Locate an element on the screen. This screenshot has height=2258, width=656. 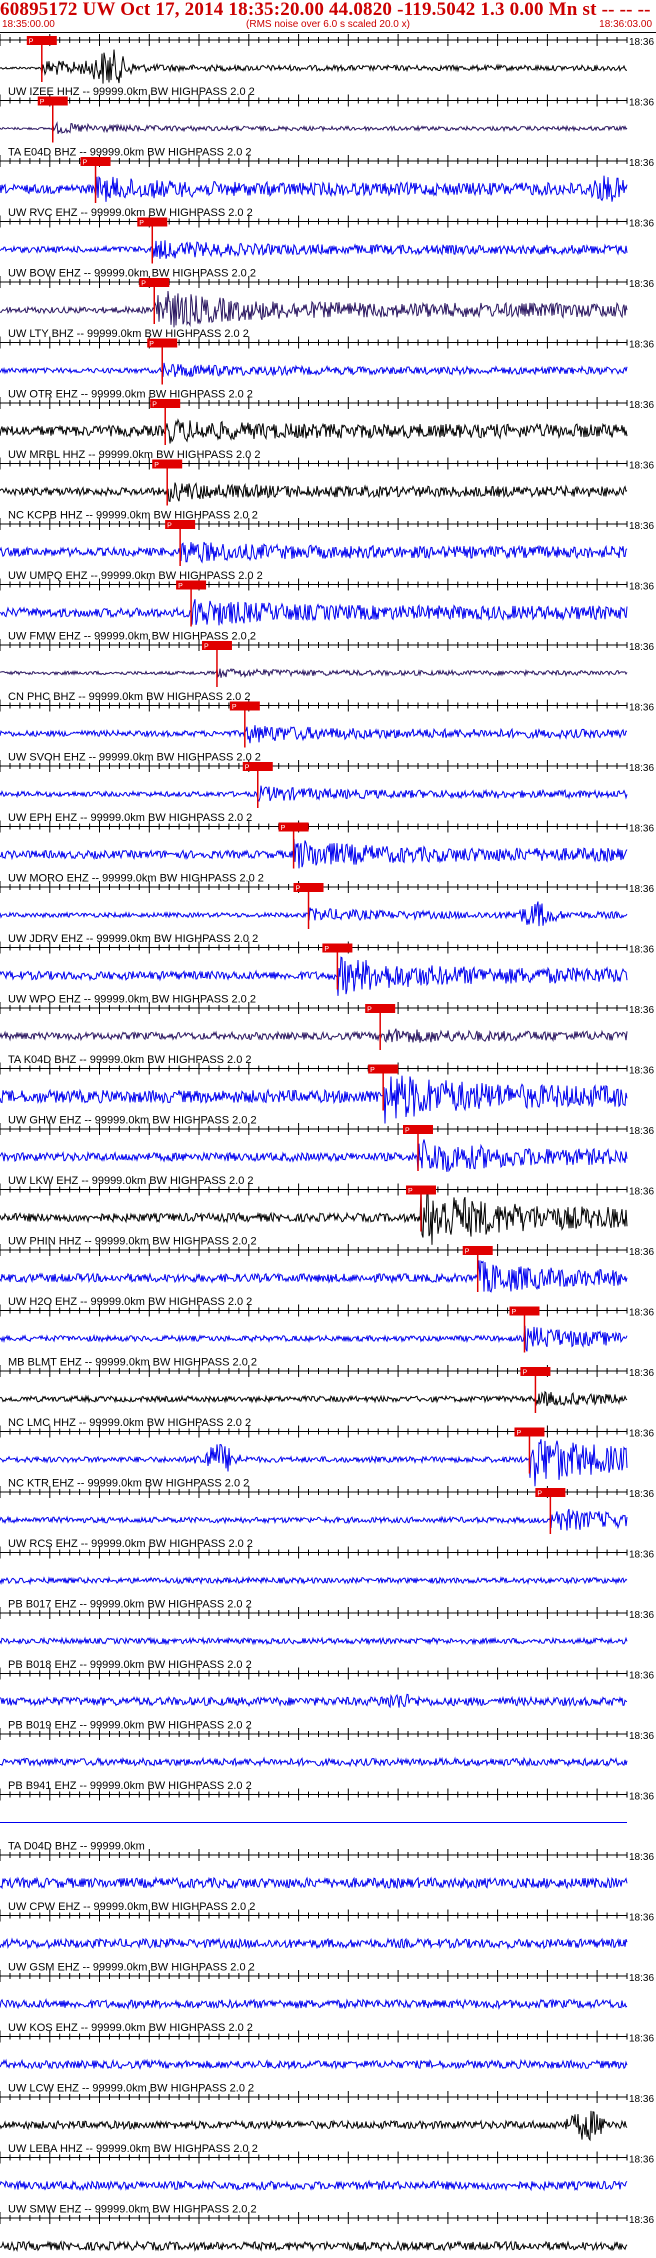
end-time: 18:36:03.00 is located at coordinates (625, 24).